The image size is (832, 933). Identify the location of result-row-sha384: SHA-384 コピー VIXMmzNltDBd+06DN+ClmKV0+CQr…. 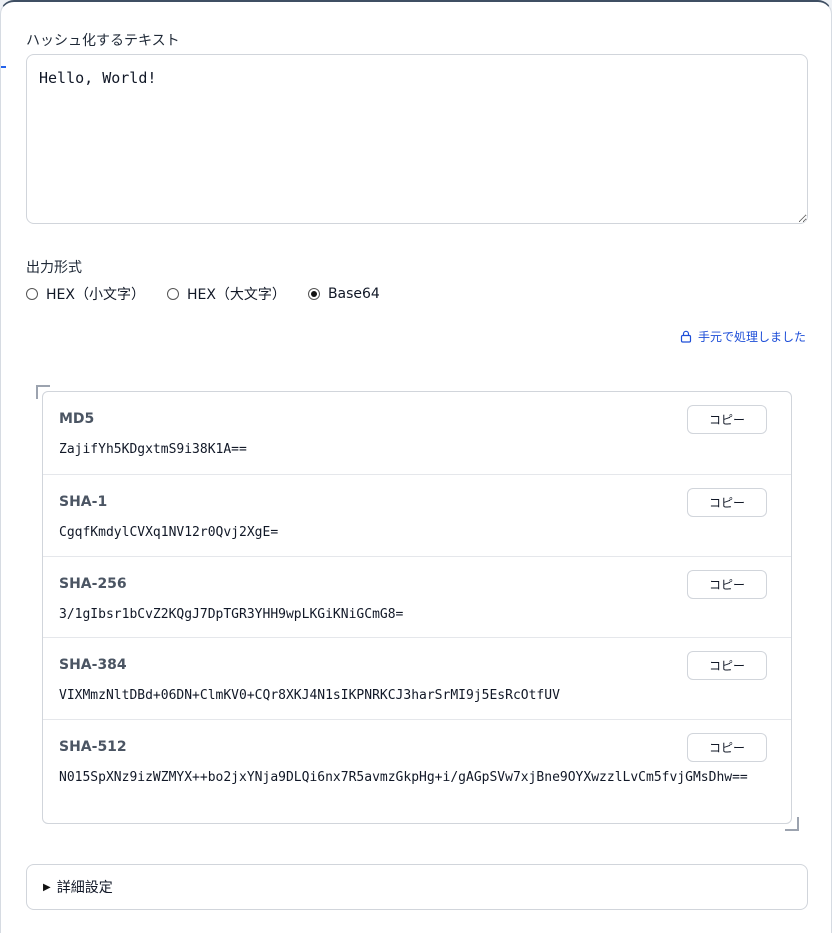
(417, 678).